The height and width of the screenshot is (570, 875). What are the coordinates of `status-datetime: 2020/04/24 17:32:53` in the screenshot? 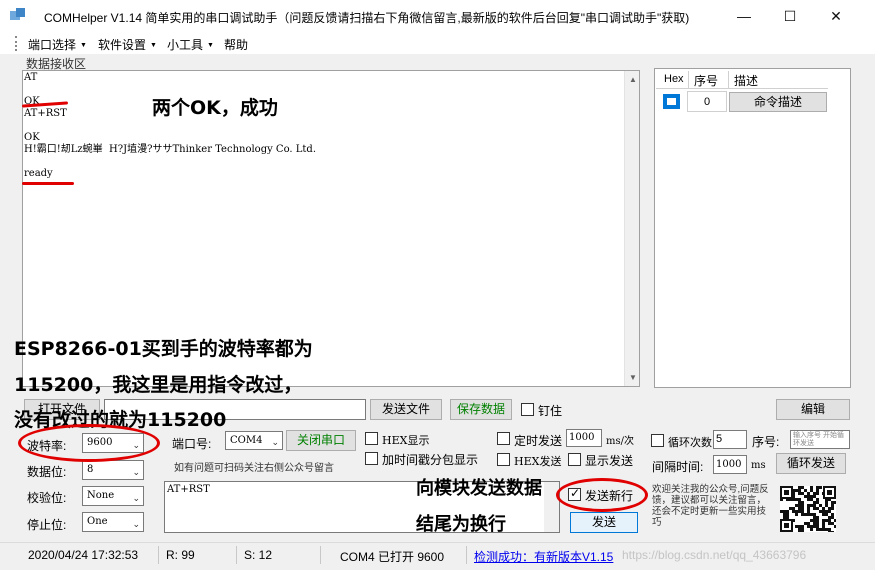 It's located at (83, 555).